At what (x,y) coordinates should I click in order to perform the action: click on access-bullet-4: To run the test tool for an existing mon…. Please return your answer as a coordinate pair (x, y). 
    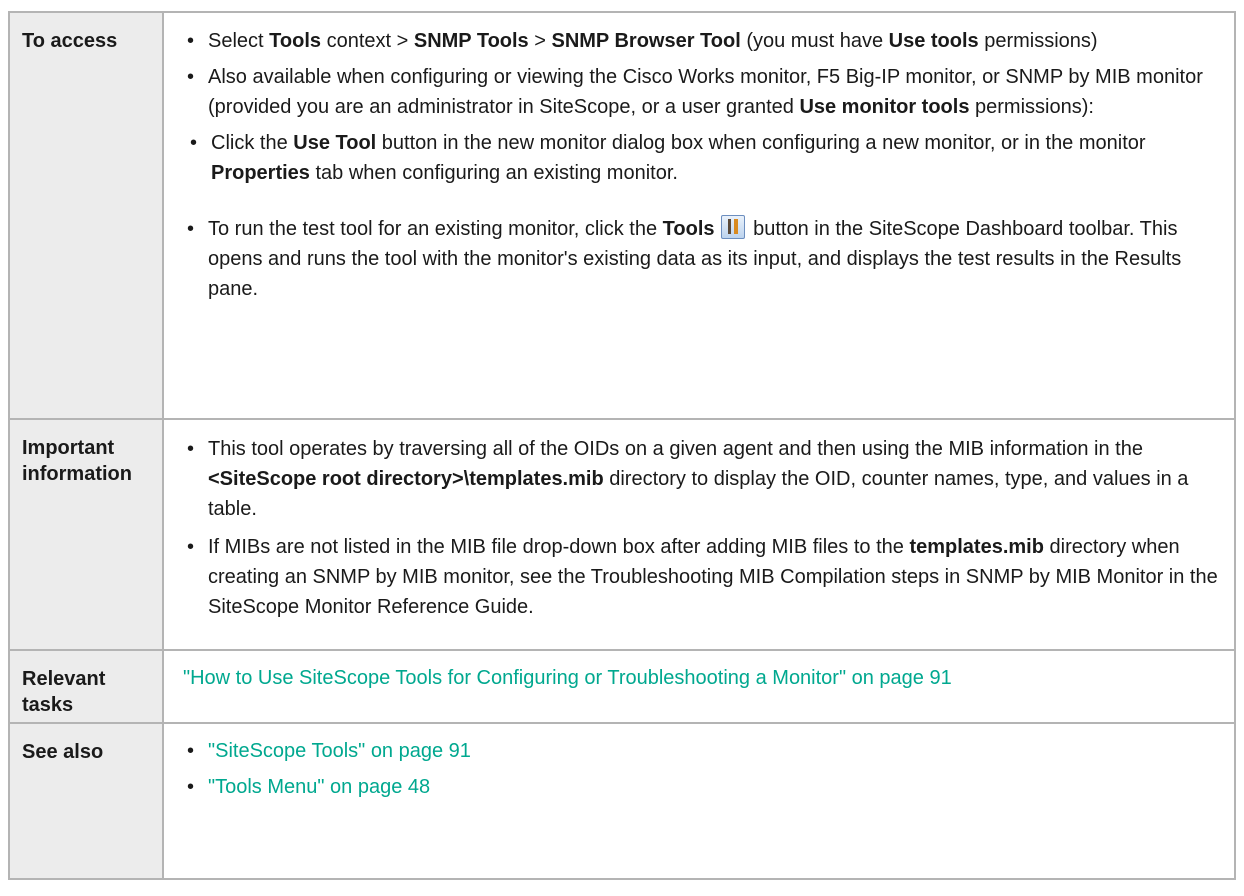
    Looking at the image, I should click on (695, 259).